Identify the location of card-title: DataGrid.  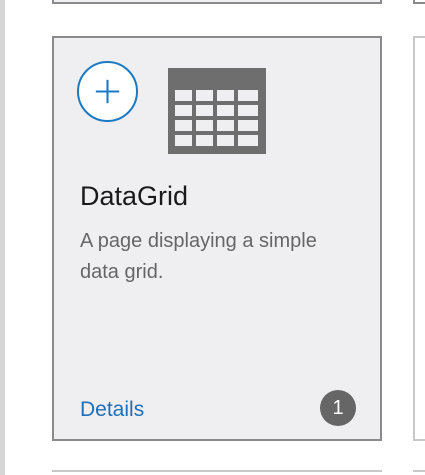
(134, 196).